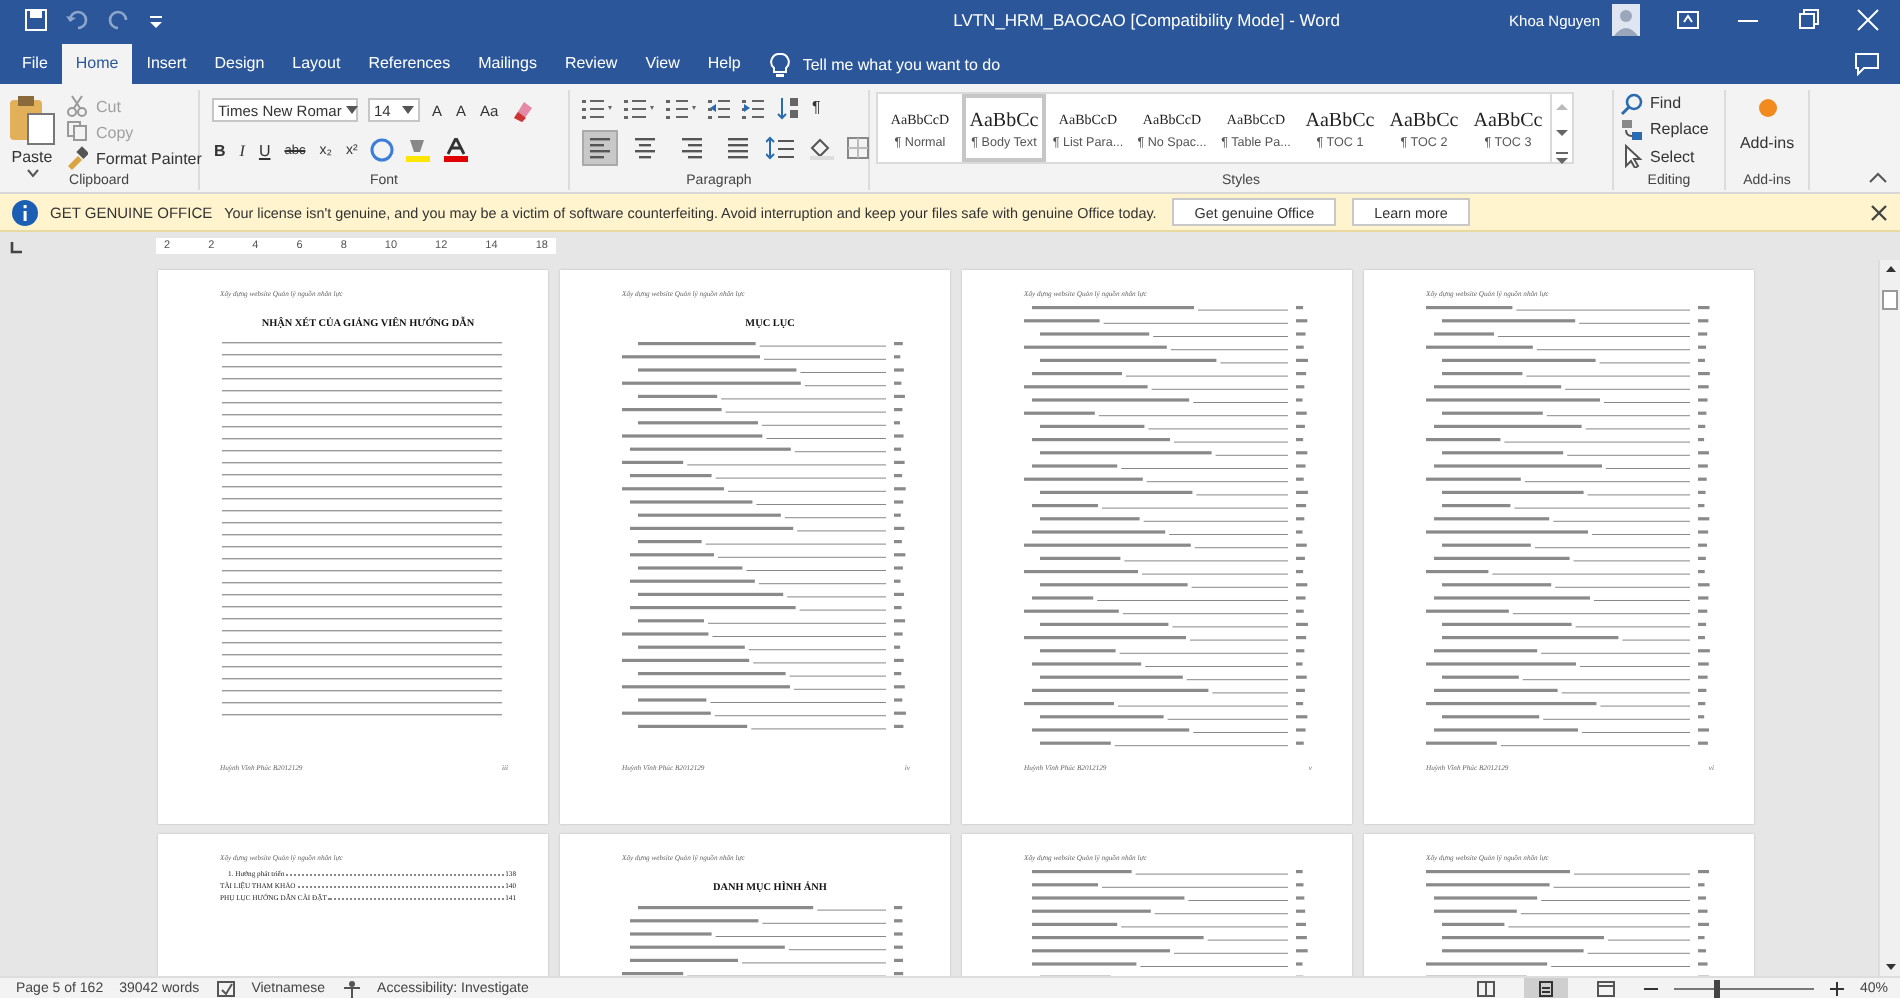 The width and height of the screenshot is (1900, 998). Describe the element at coordinates (35, 64) in the screenshot. I see `ribbon-tab: File` at that location.